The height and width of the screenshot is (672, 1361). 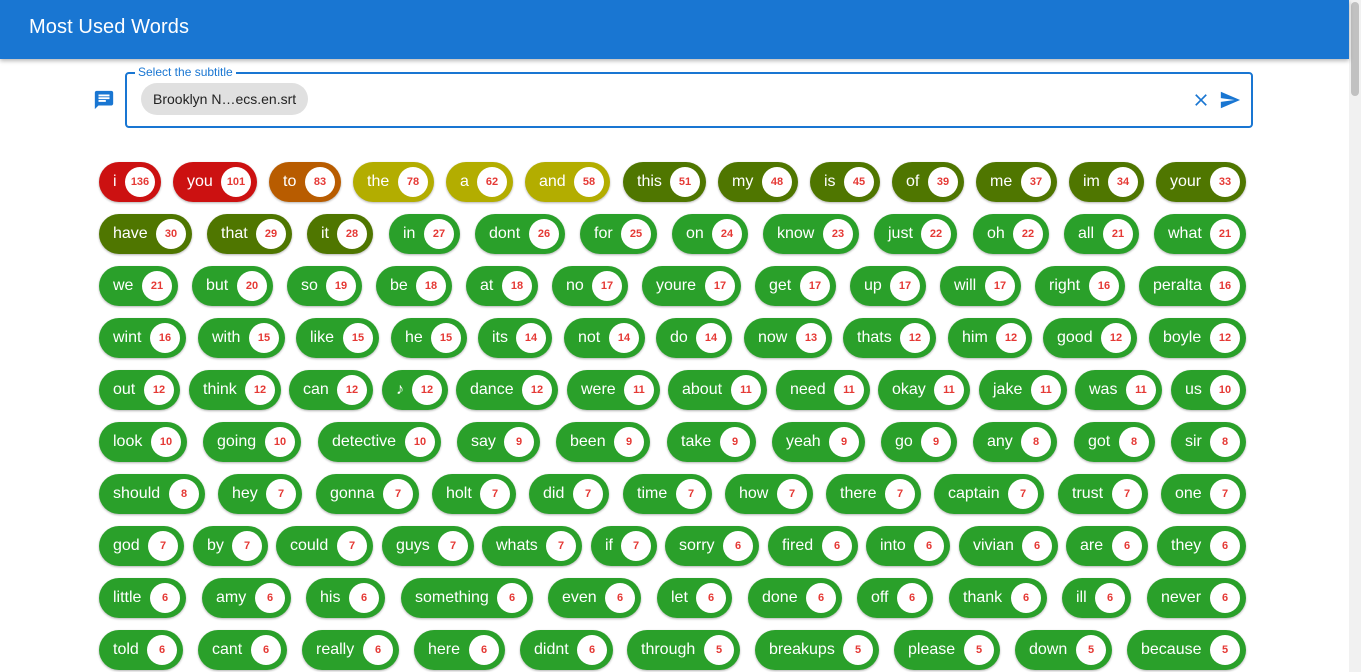 What do you see at coordinates (1106, 182) in the screenshot?
I see `word-chip: im 34` at bounding box center [1106, 182].